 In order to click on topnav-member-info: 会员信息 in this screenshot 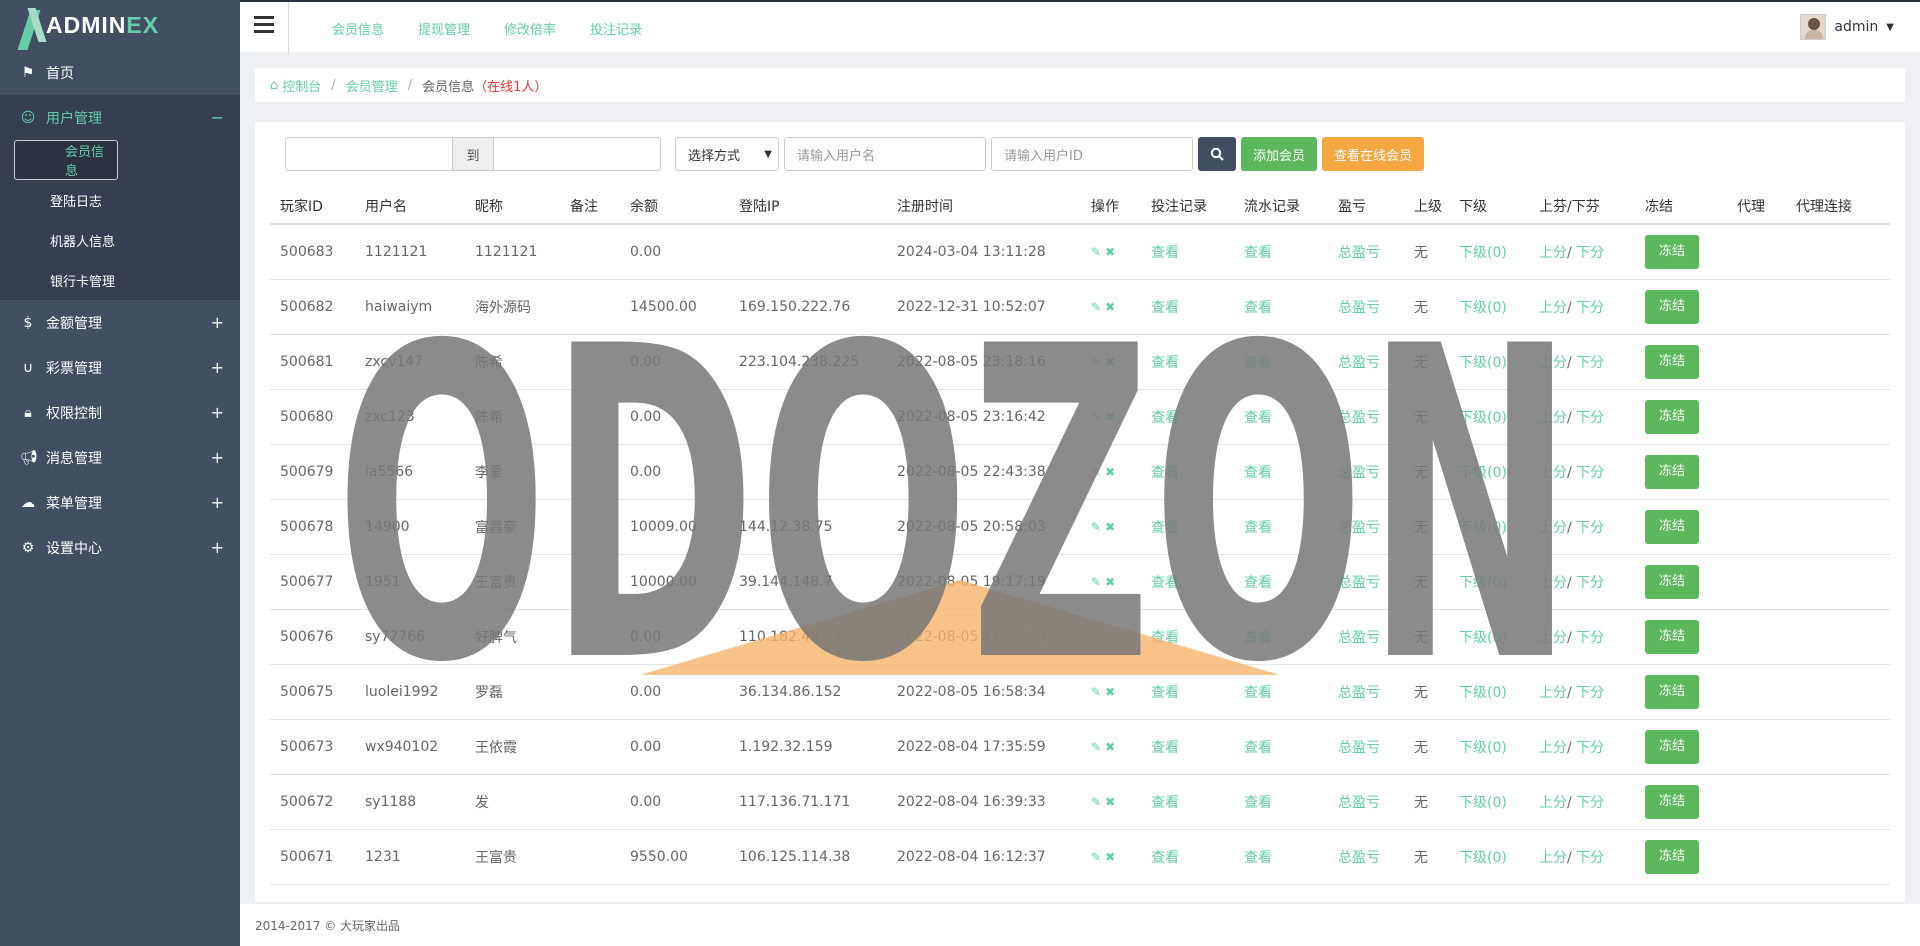, I will do `click(358, 28)`.